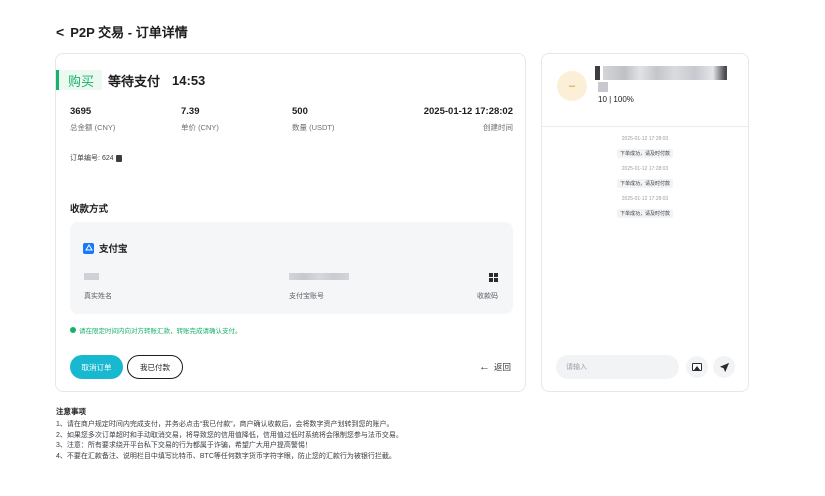 This screenshot has width=825, height=496. What do you see at coordinates (134, 81) in the screenshot?
I see `order-status: 等待支付` at bounding box center [134, 81].